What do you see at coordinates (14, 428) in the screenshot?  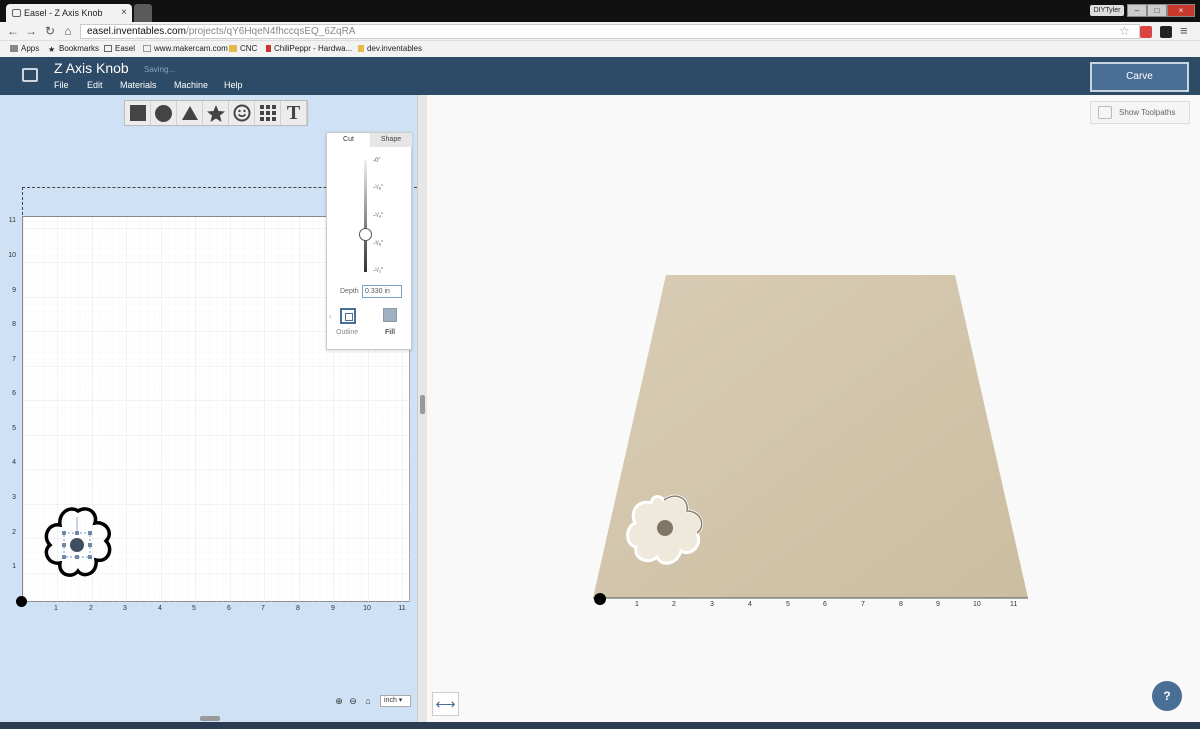 I see `y-axis-tick: 5` at bounding box center [14, 428].